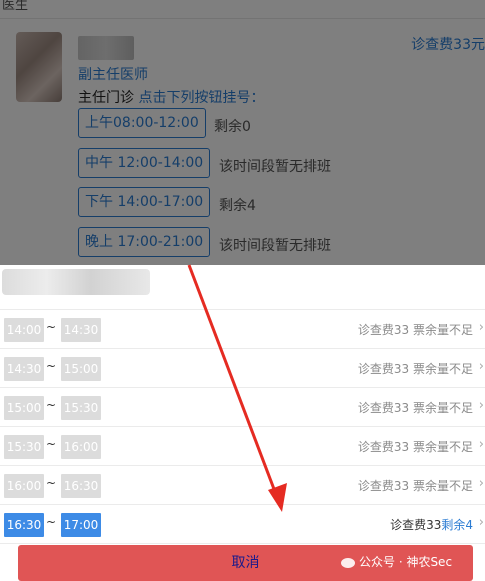 The image size is (485, 581). Describe the element at coordinates (24, 447) in the screenshot. I see `slot-start-time: 15:30` at that location.